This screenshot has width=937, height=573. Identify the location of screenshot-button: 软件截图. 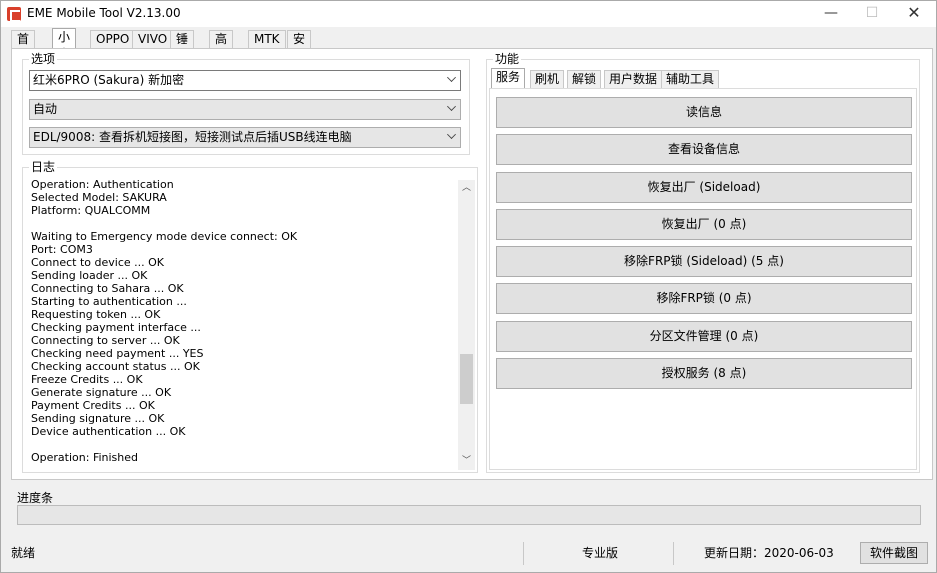
(894, 553).